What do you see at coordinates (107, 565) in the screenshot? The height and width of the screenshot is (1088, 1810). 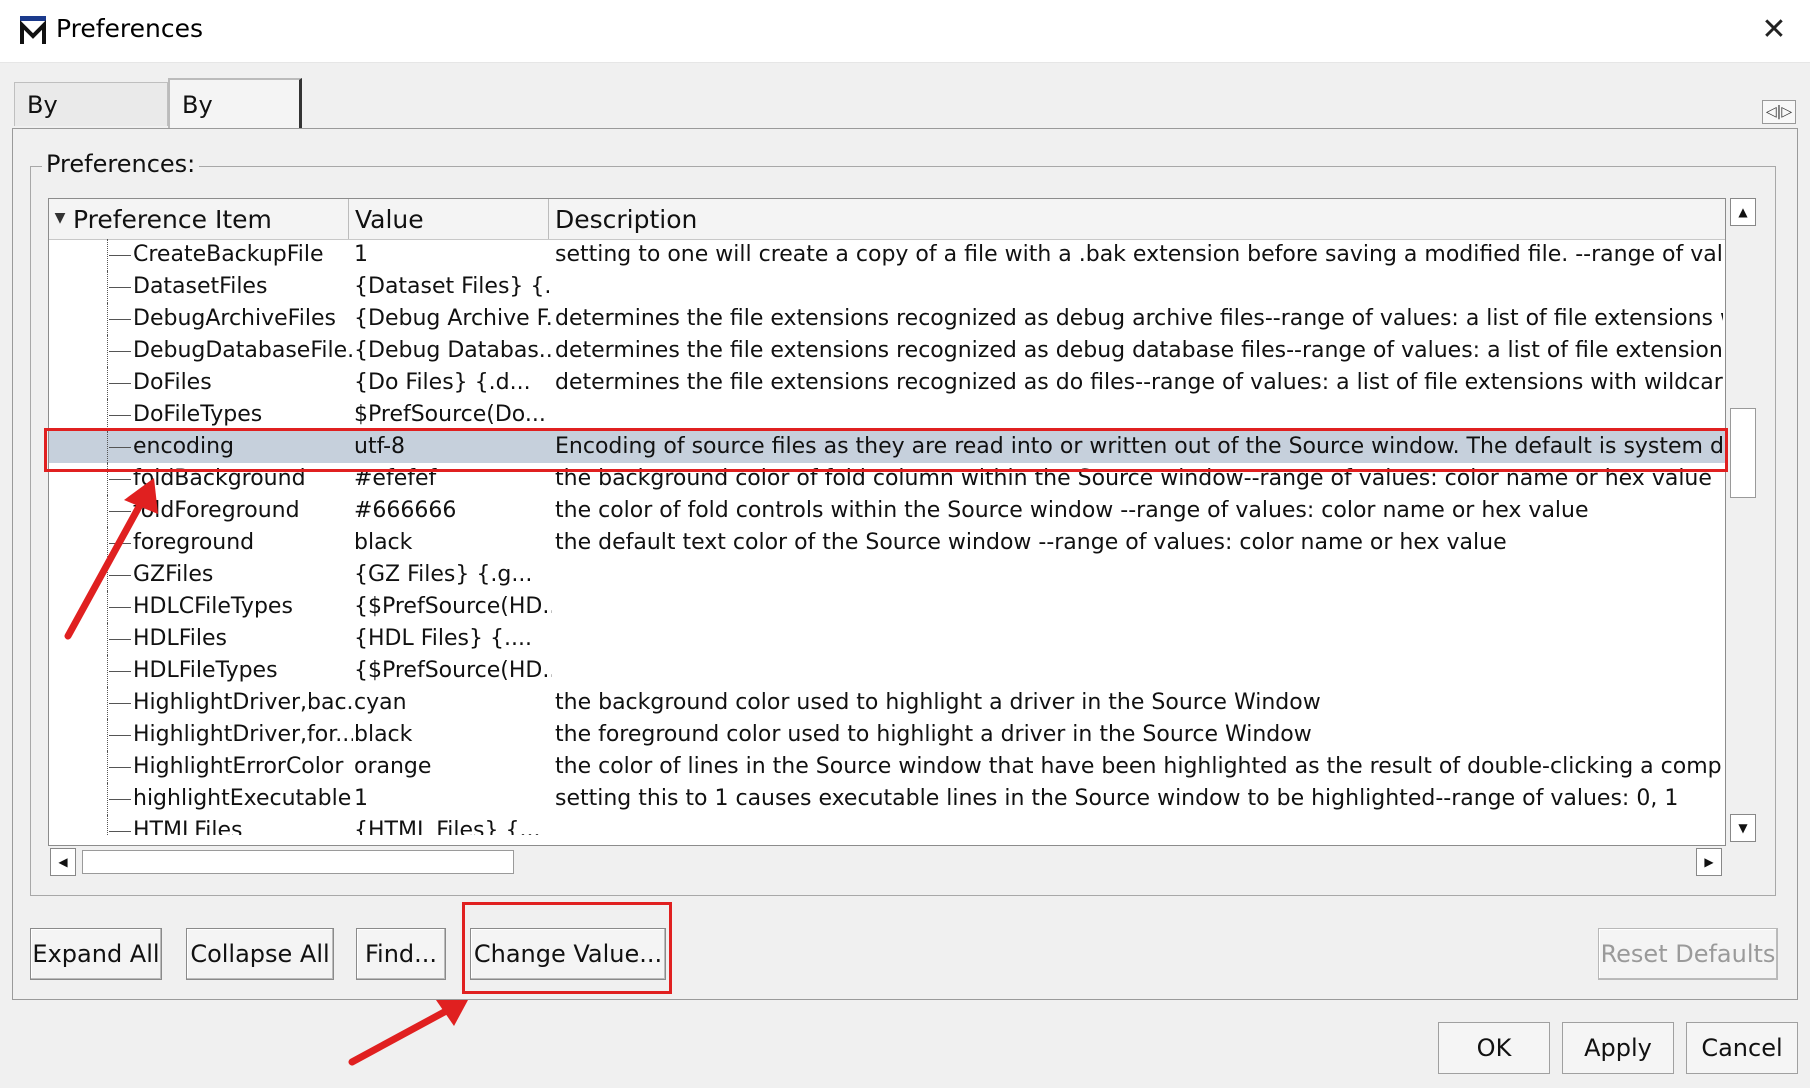 I see `annotation-arrow-to-row` at bounding box center [107, 565].